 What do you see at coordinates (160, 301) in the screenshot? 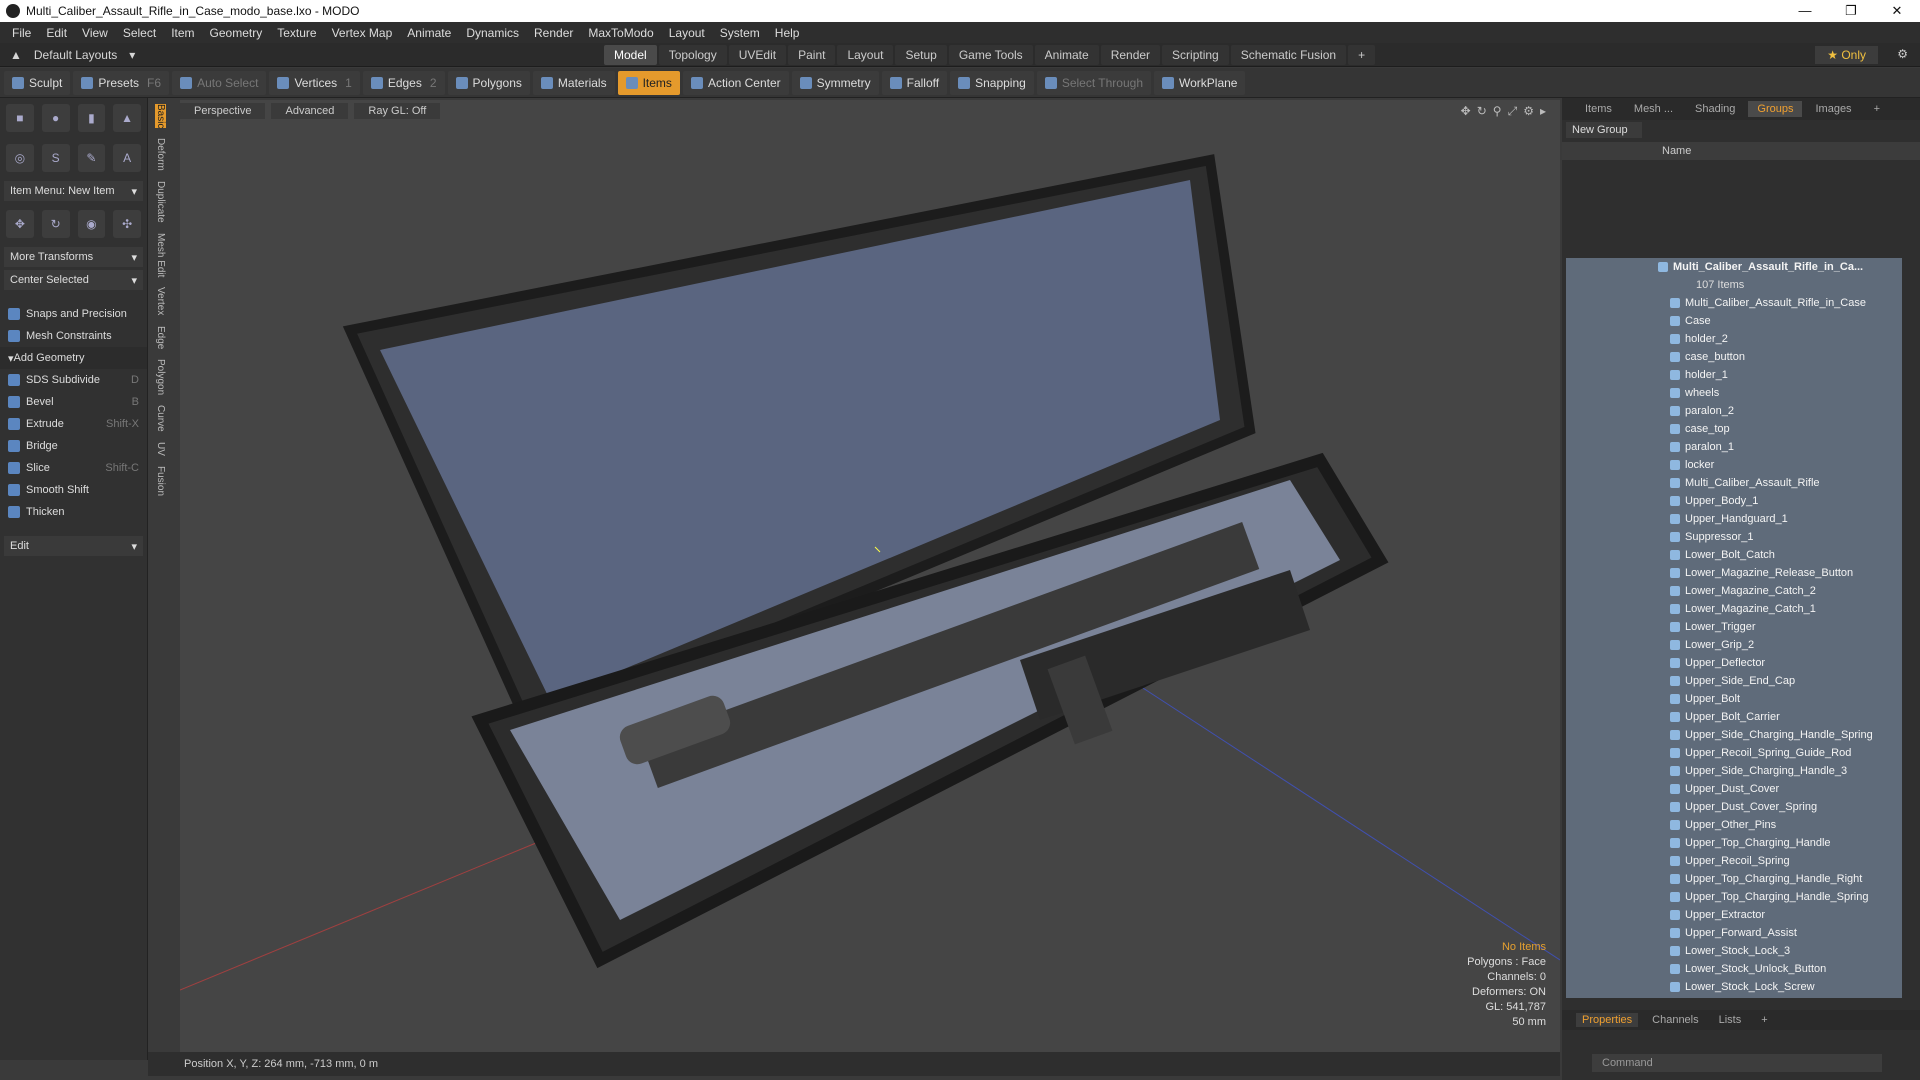
I see `vtab-vertex: Vertex` at bounding box center [160, 301].